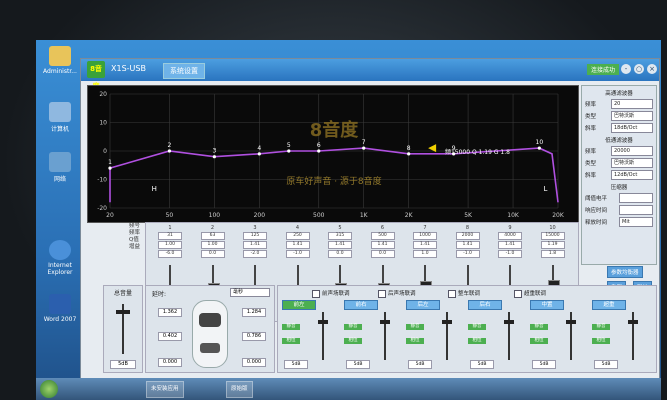 The height and width of the screenshot is (400, 667). I want to click on channel-name-button: 前左, so click(299, 305).